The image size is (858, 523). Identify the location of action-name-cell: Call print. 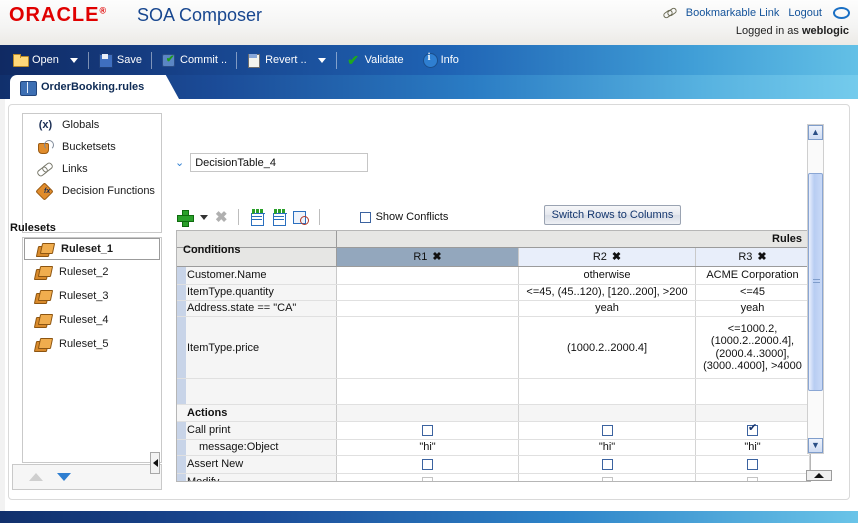
(257, 430).